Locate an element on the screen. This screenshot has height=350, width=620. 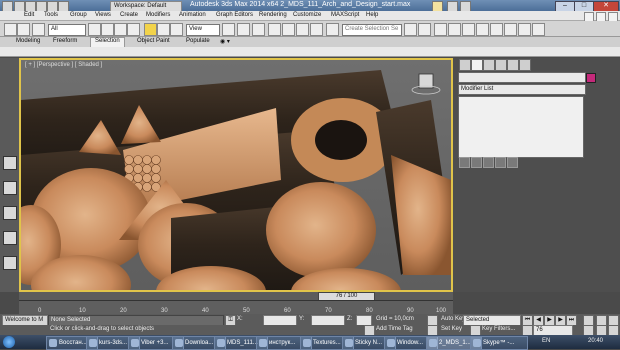
menu-graph-editors: Graph Editors is located at coordinates (234, 15).